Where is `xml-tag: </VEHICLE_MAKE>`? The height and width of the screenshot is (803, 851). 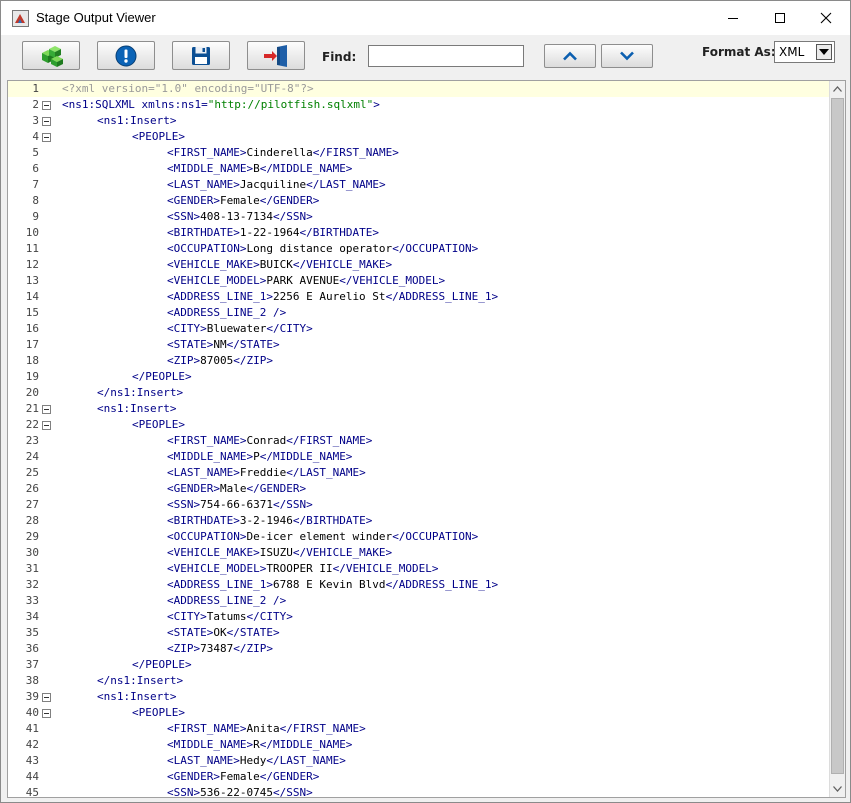 xml-tag: </VEHICLE_MAKE> is located at coordinates (342, 552).